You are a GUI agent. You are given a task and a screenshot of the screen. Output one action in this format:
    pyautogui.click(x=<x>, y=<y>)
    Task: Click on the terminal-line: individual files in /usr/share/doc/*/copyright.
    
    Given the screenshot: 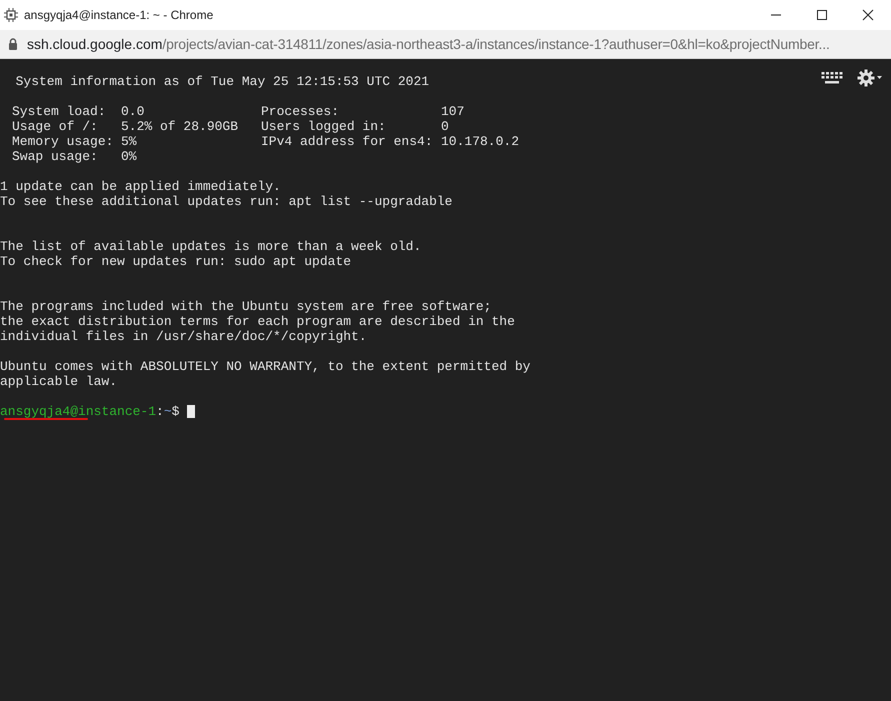 What is the action you would take?
    pyautogui.click(x=183, y=336)
    